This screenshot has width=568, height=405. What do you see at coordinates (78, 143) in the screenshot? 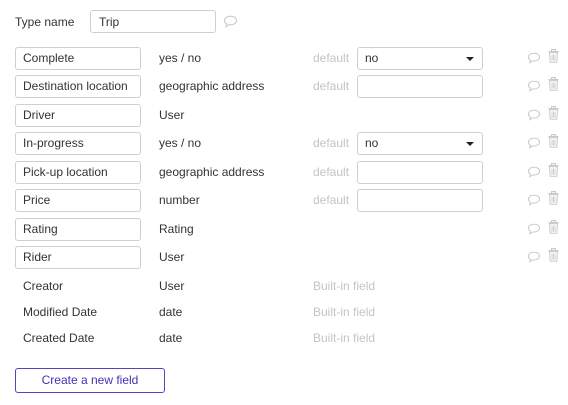
I see `field-name-box: In-progress` at bounding box center [78, 143].